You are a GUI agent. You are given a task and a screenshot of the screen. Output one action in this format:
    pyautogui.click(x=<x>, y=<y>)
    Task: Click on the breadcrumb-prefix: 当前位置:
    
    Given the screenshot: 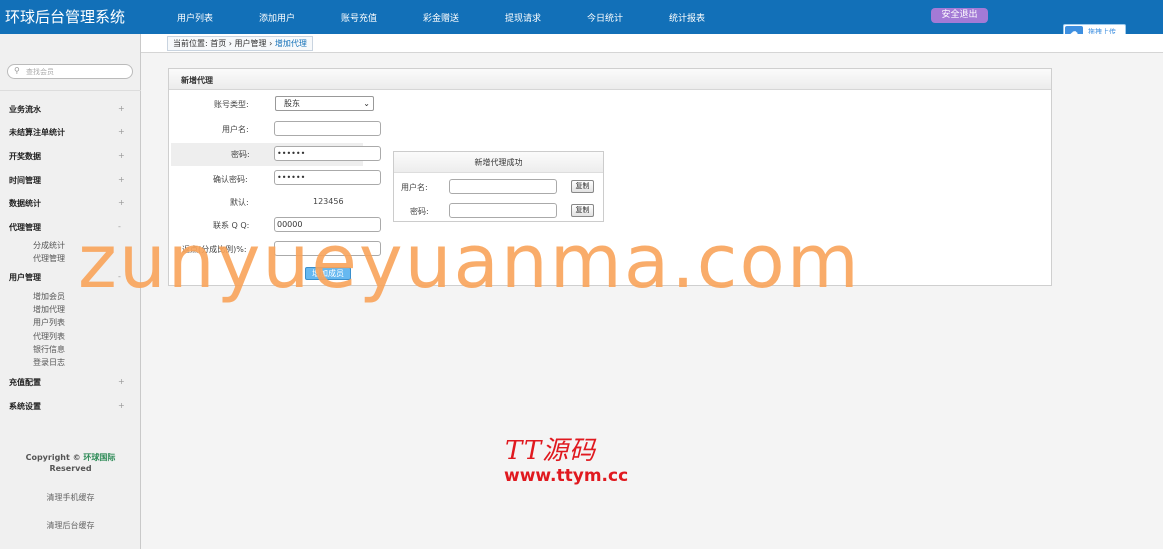 What is the action you would take?
    pyautogui.click(x=190, y=43)
    